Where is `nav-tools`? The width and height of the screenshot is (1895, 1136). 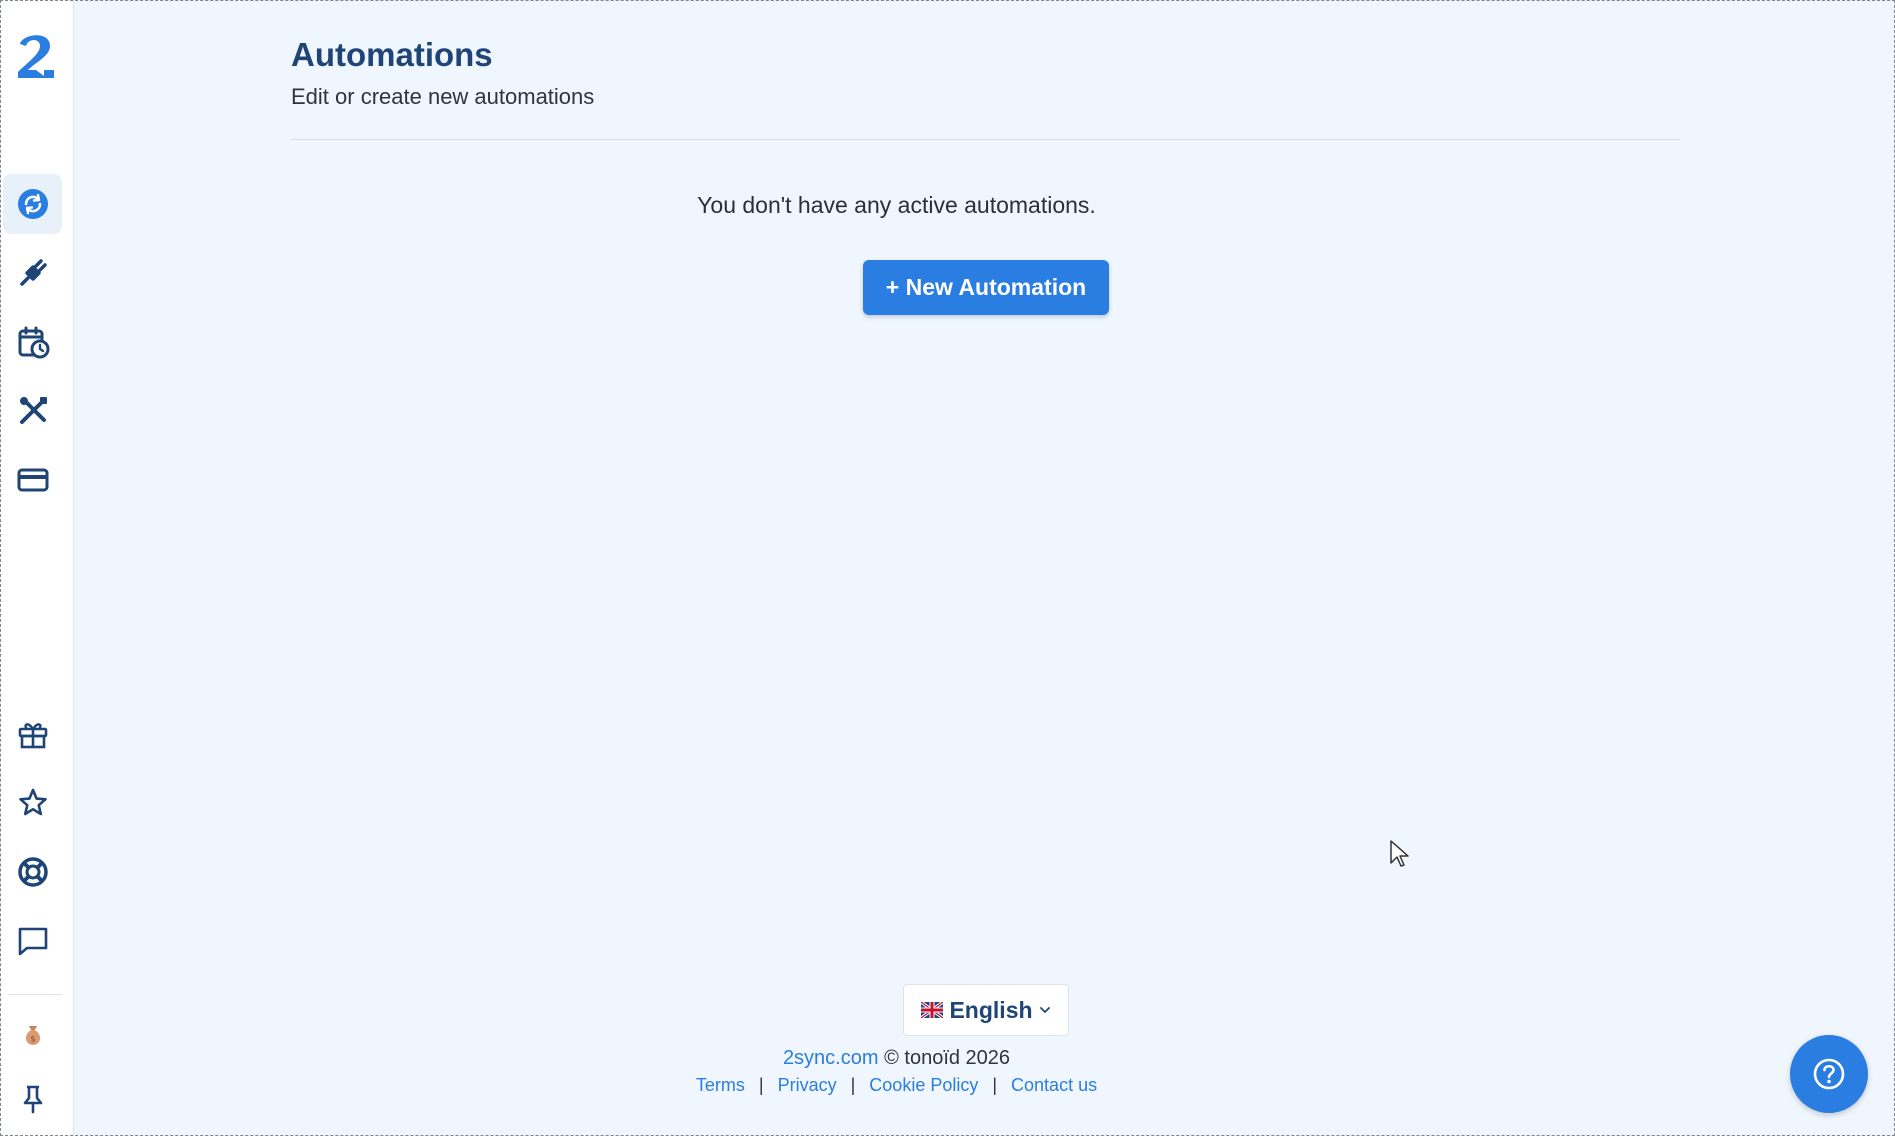
nav-tools is located at coordinates (32, 411).